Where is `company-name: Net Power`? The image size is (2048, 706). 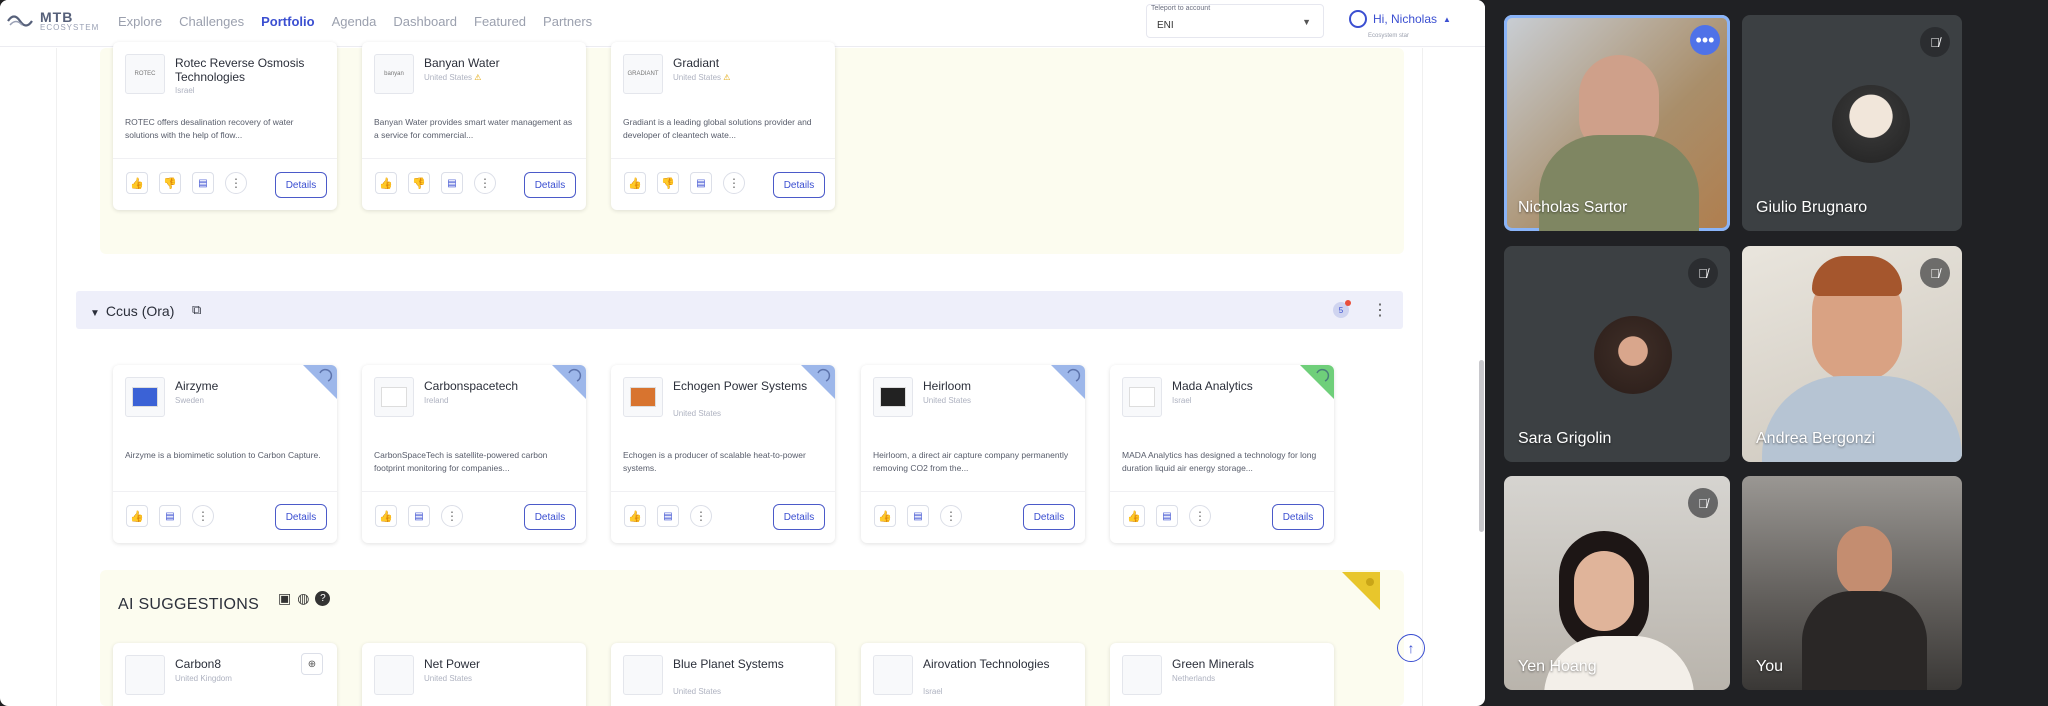 company-name: Net Power is located at coordinates (499, 664).